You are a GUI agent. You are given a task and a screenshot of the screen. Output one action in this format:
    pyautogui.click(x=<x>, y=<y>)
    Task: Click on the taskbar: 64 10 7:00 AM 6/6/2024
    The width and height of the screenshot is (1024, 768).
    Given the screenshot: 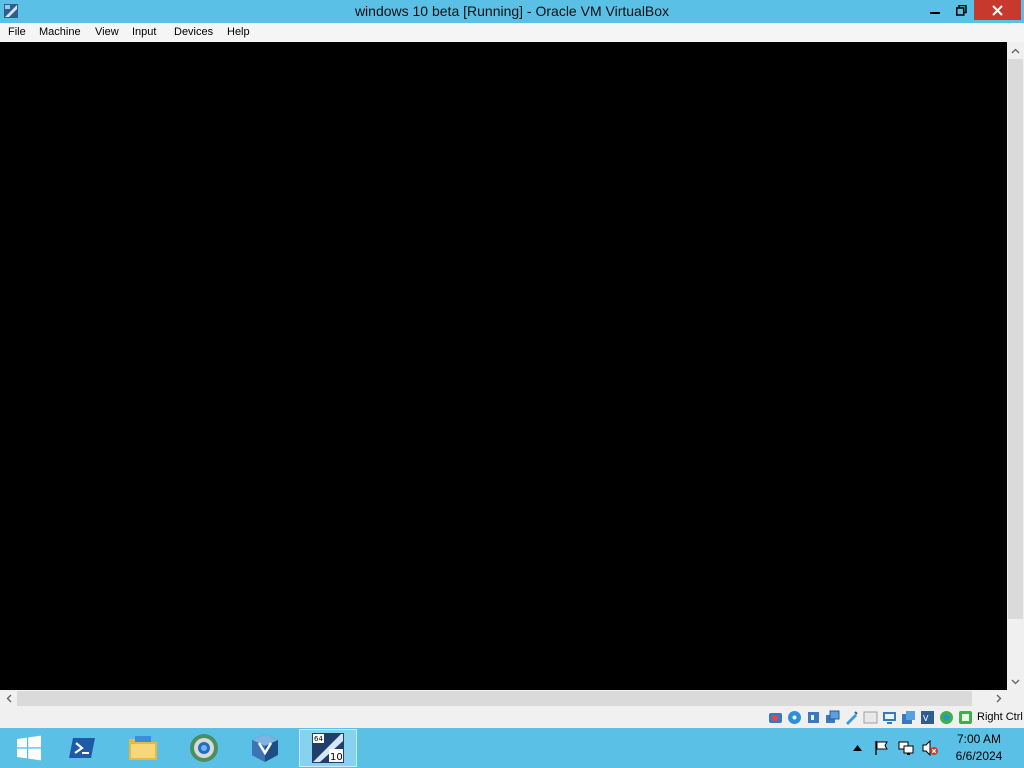 What is the action you would take?
    pyautogui.click(x=512, y=748)
    